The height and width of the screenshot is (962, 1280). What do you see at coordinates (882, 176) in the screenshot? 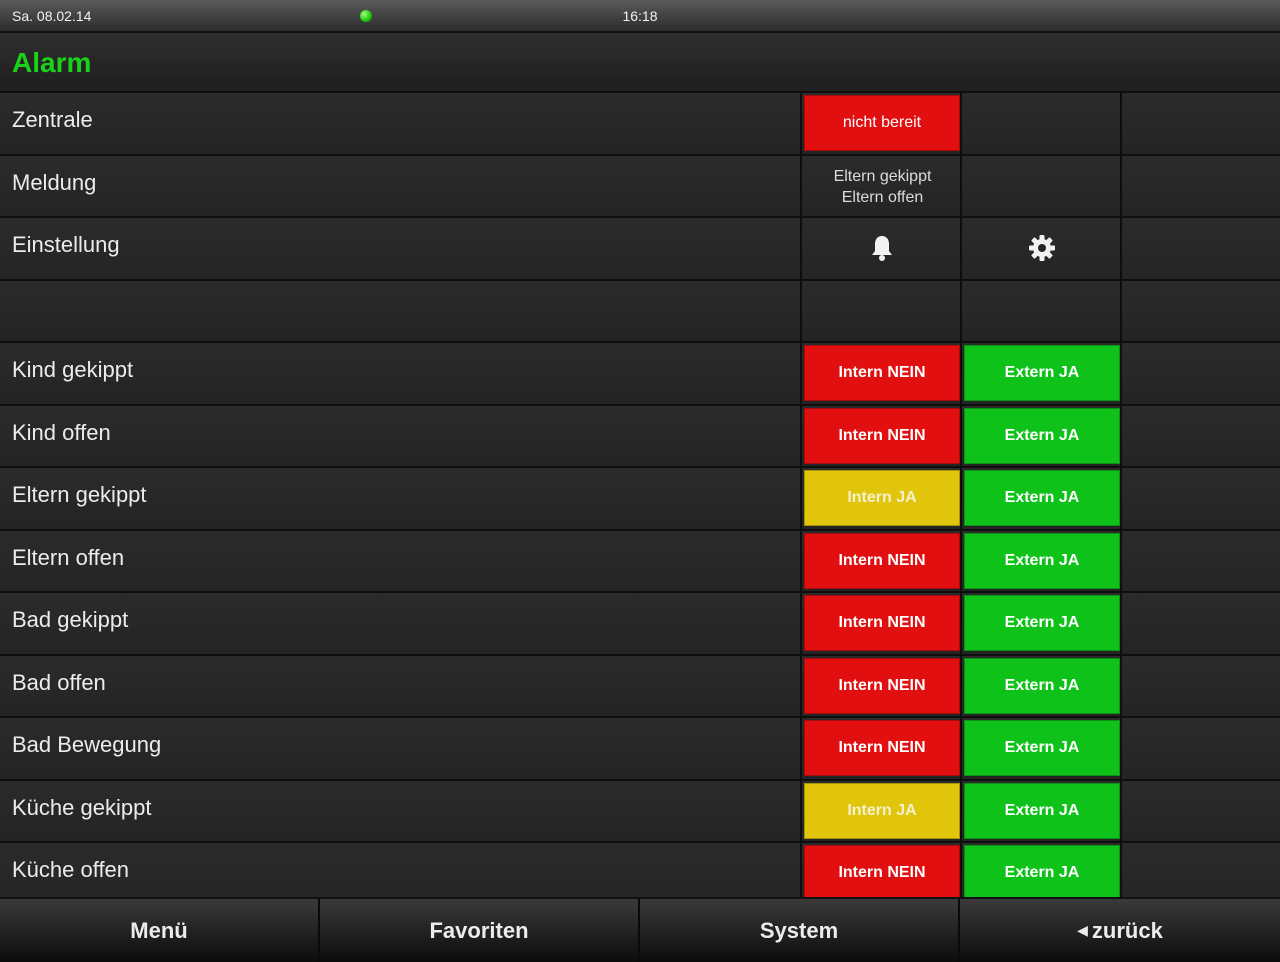
I see `meldung-line-1: Eltern gekippt` at bounding box center [882, 176].